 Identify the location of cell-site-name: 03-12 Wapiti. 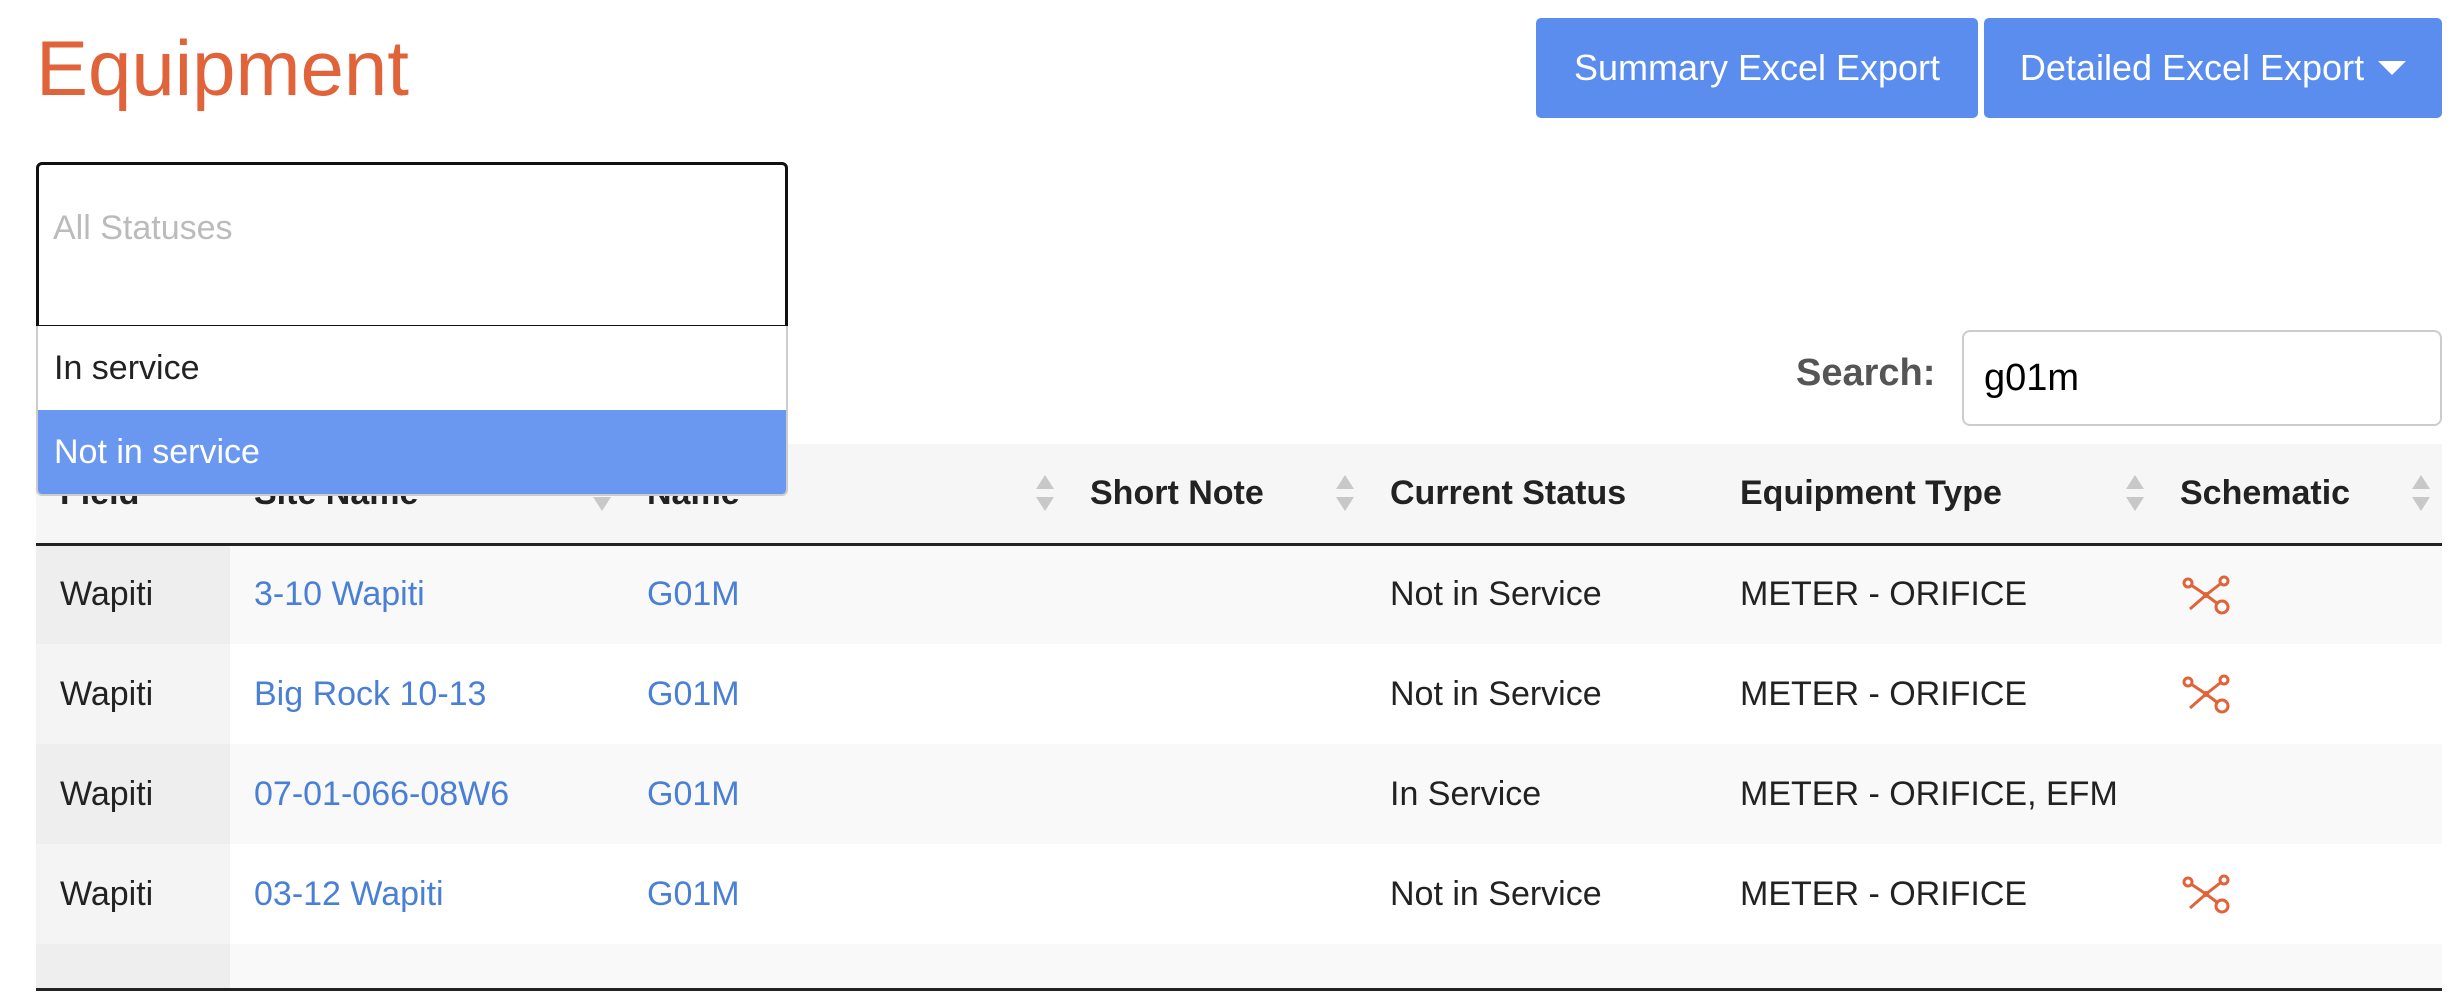
(426, 894).